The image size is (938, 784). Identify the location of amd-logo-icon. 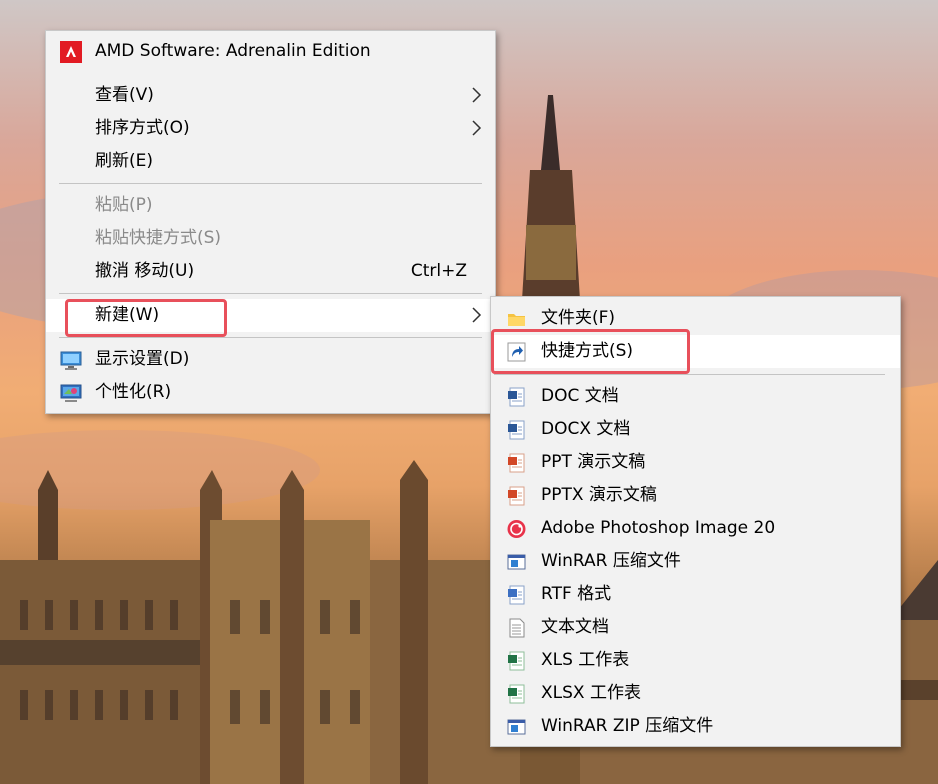
(71, 52).